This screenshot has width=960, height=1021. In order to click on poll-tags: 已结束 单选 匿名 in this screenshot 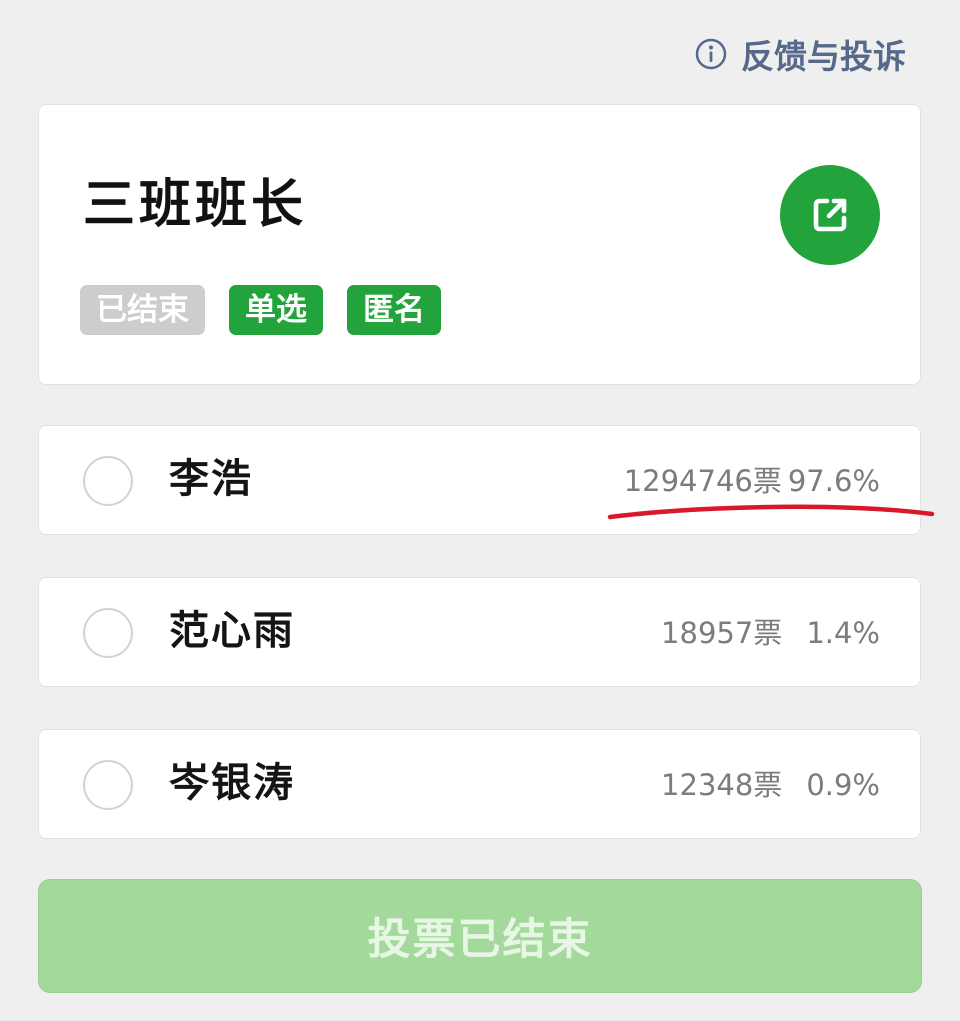, I will do `click(260, 310)`.